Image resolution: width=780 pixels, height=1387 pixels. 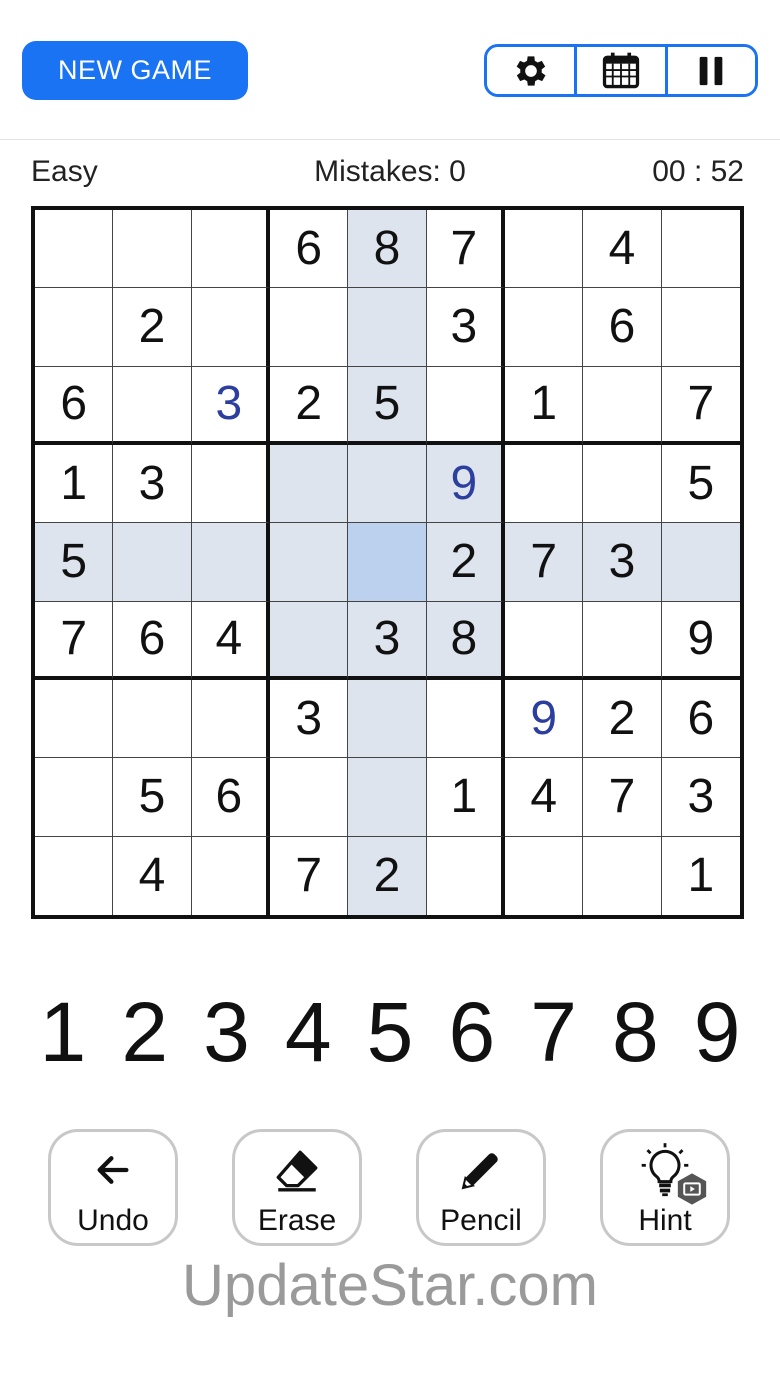 I want to click on board-cell-r3c2, so click(x=152, y=405).